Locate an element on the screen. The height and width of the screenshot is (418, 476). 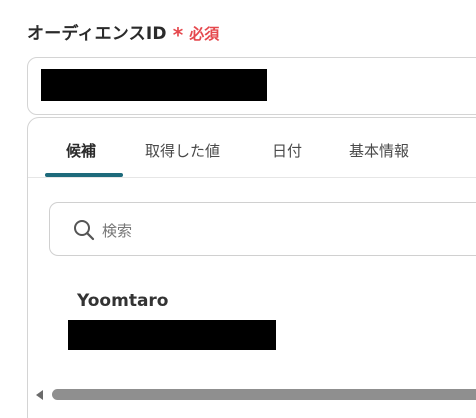
scroll-left-arrow-icon is located at coordinates (39, 395).